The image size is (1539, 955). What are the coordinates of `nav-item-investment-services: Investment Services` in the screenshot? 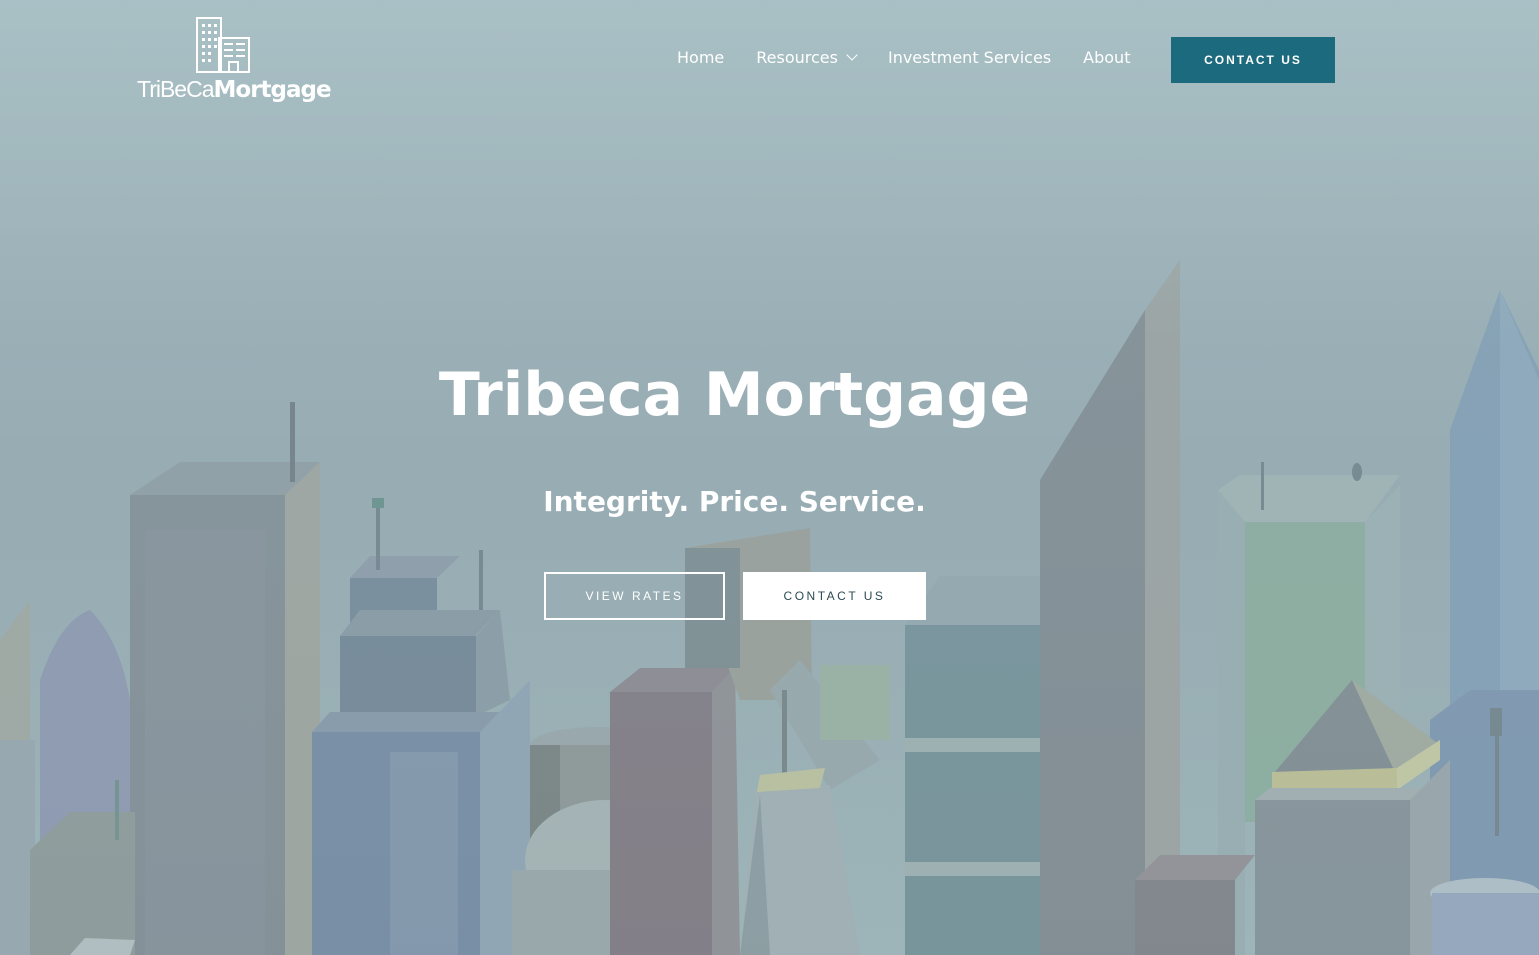 It's located at (969, 57).